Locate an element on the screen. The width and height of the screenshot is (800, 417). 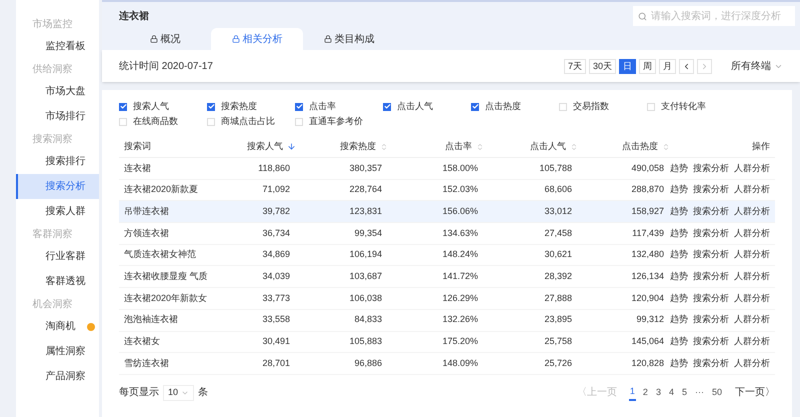
tab: 概况 is located at coordinates (165, 39).